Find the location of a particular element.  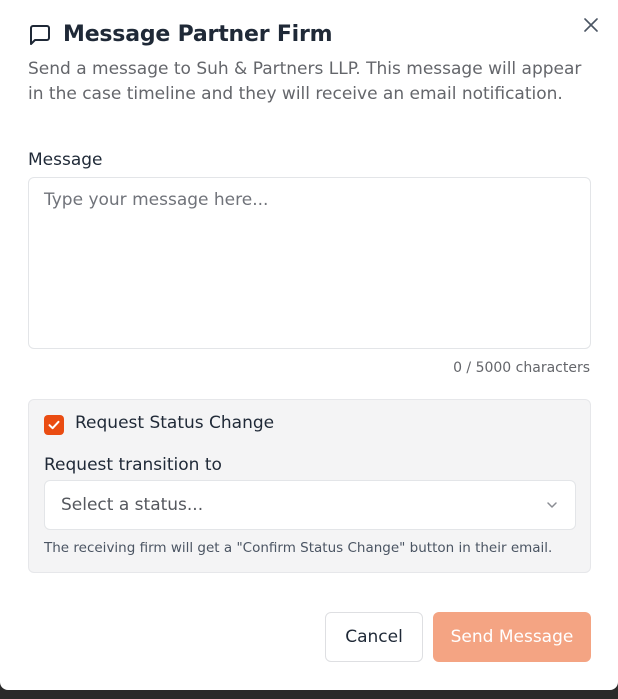

request-transition-label: Request transition to is located at coordinates (133, 465).